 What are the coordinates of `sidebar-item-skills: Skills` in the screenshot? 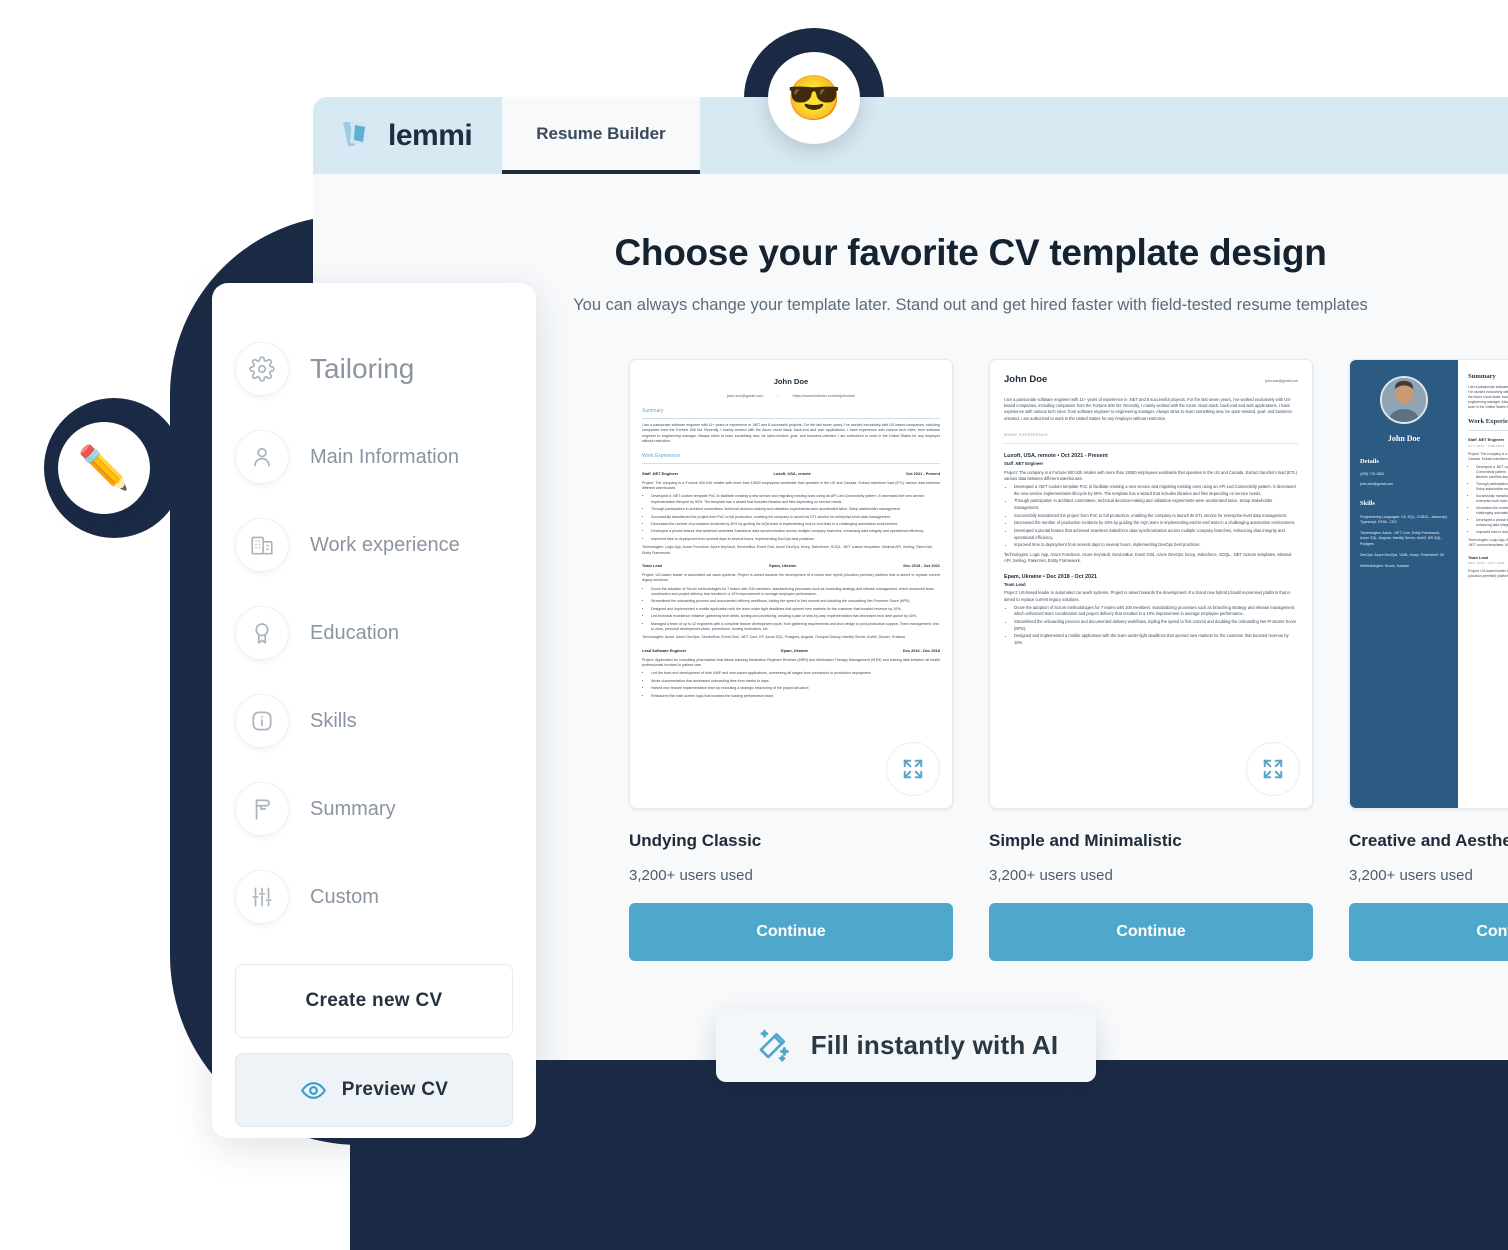 It's located at (374, 721).